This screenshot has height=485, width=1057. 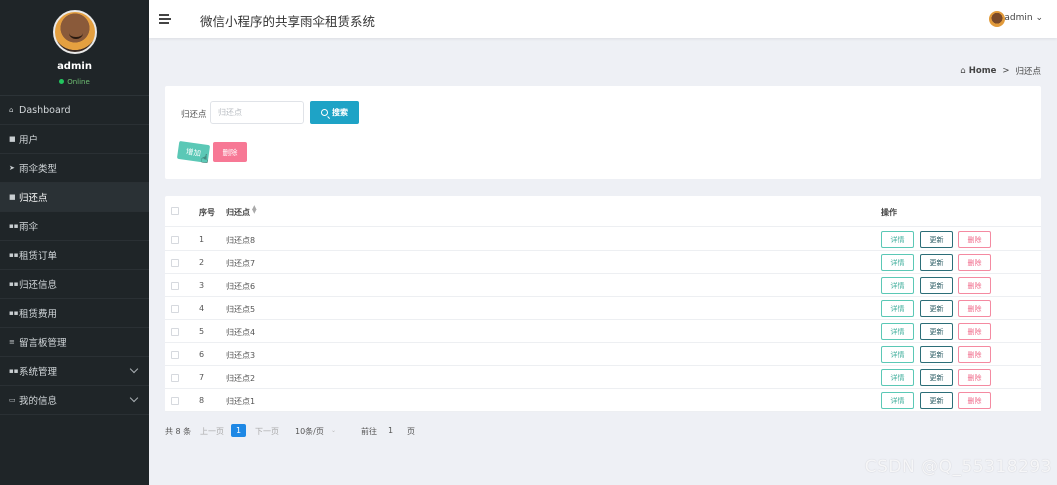 I want to click on user-avatar, so click(x=997, y=19).